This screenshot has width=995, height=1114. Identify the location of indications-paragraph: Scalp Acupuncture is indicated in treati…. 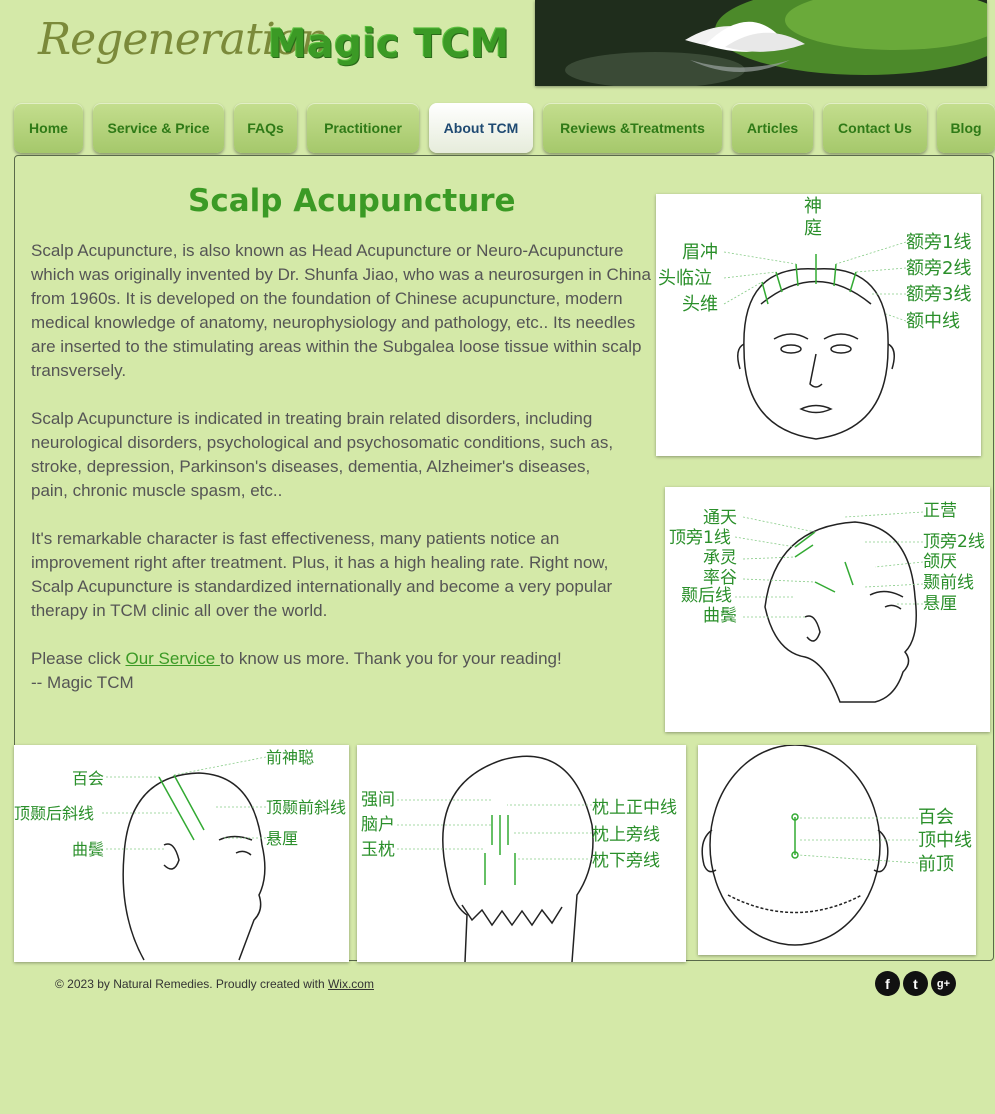
(322, 454).